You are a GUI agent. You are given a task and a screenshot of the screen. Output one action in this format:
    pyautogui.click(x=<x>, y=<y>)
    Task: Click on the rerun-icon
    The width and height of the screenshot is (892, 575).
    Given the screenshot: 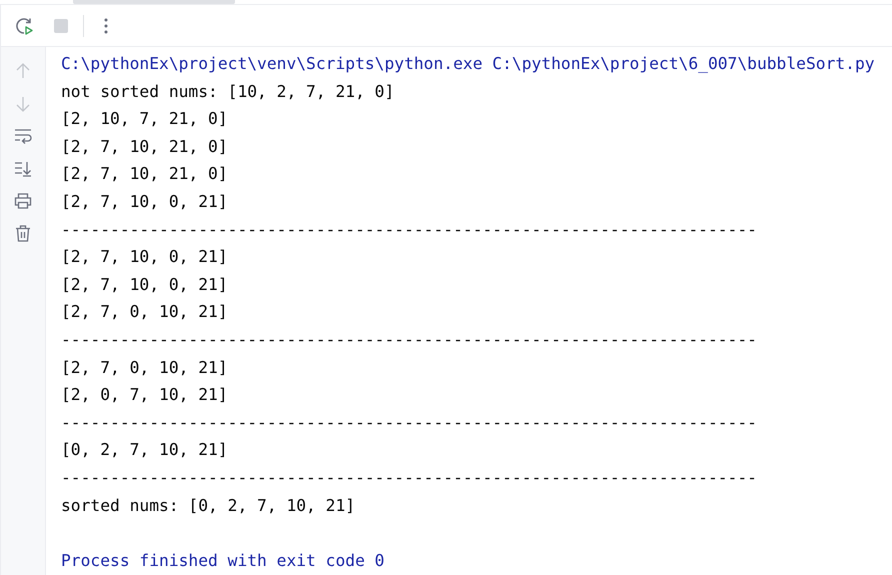 What is the action you would take?
    pyautogui.click(x=25, y=26)
    